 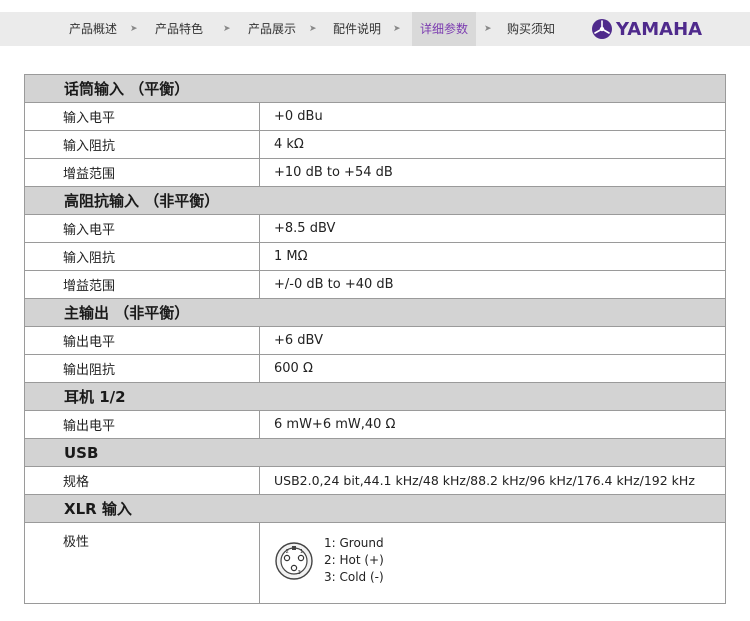 I want to click on brand-name: YAMAHA, so click(x=659, y=29).